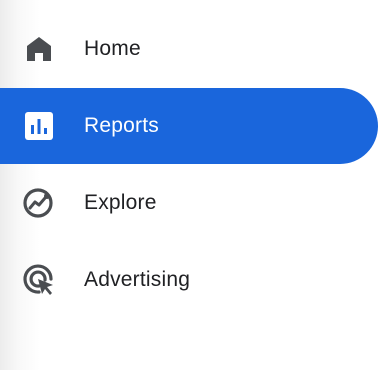  I want to click on home-icon, so click(39, 49).